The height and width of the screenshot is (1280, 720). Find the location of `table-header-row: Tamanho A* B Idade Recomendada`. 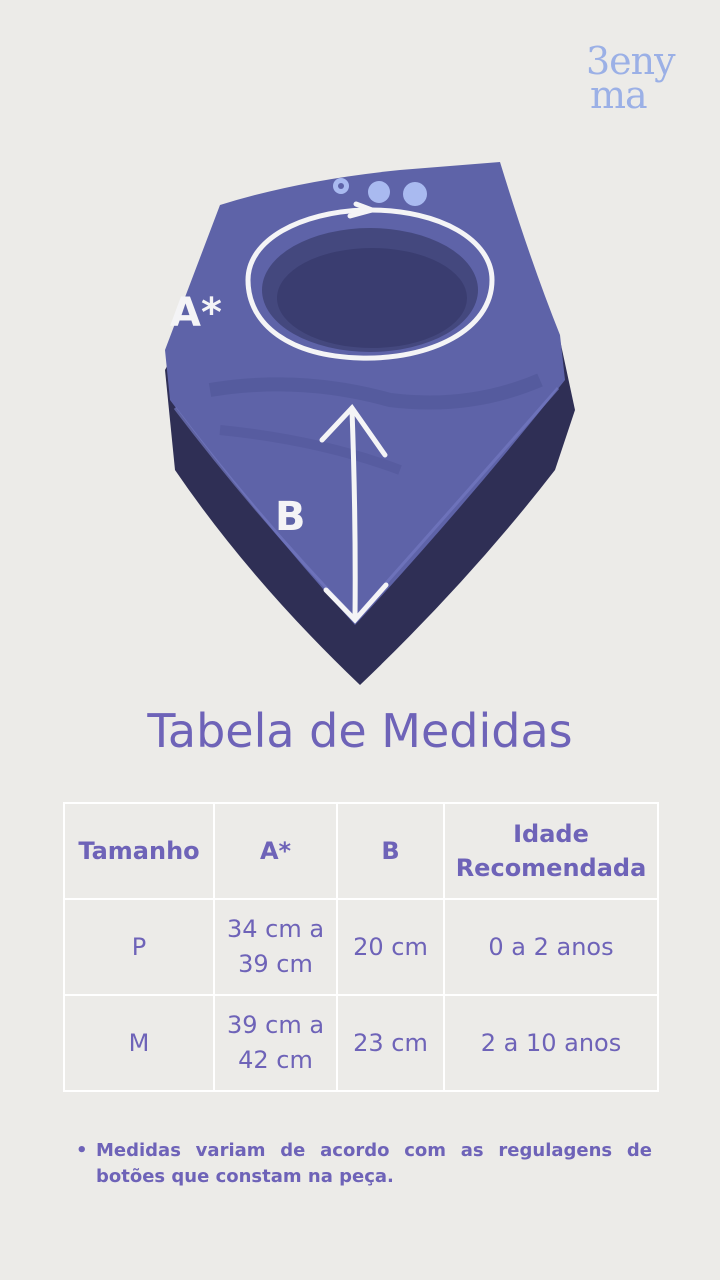

table-header-row: Tamanho A* B Idade Recomendada is located at coordinates (361, 851).